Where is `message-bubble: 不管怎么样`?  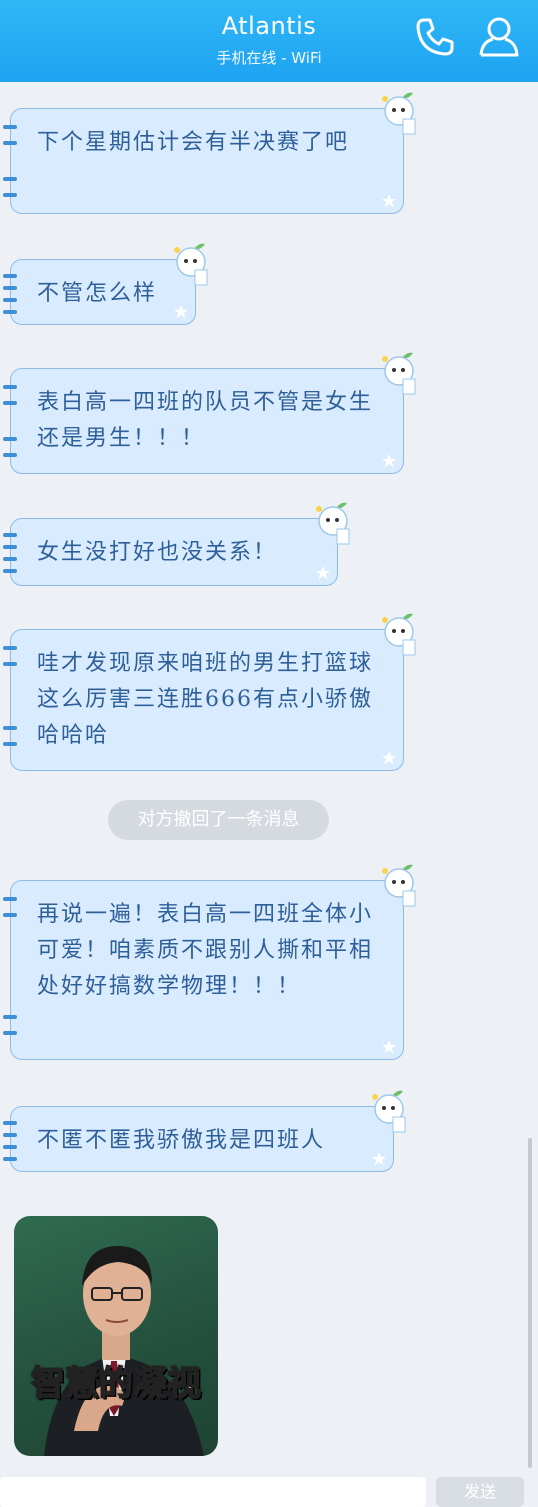 message-bubble: 不管怎么样 is located at coordinates (105, 284).